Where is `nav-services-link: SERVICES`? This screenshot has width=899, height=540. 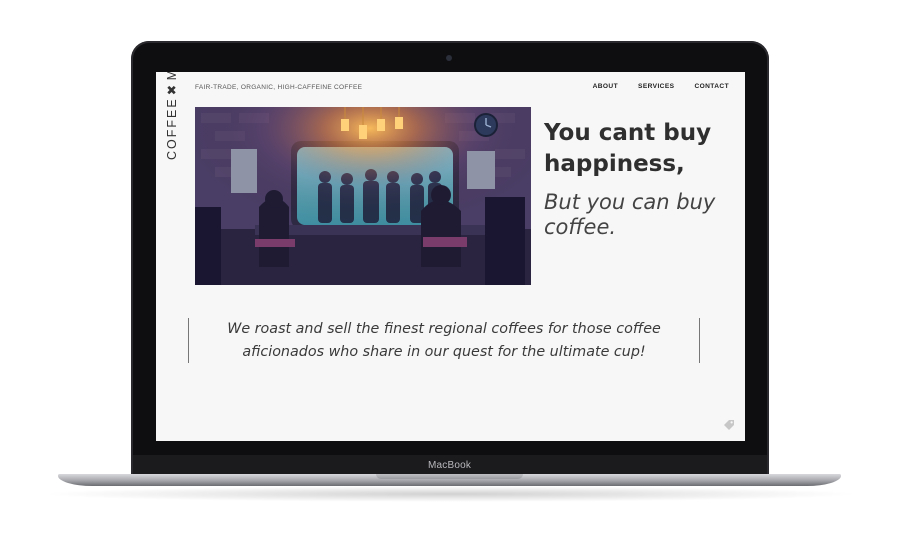 nav-services-link: SERVICES is located at coordinates (656, 86).